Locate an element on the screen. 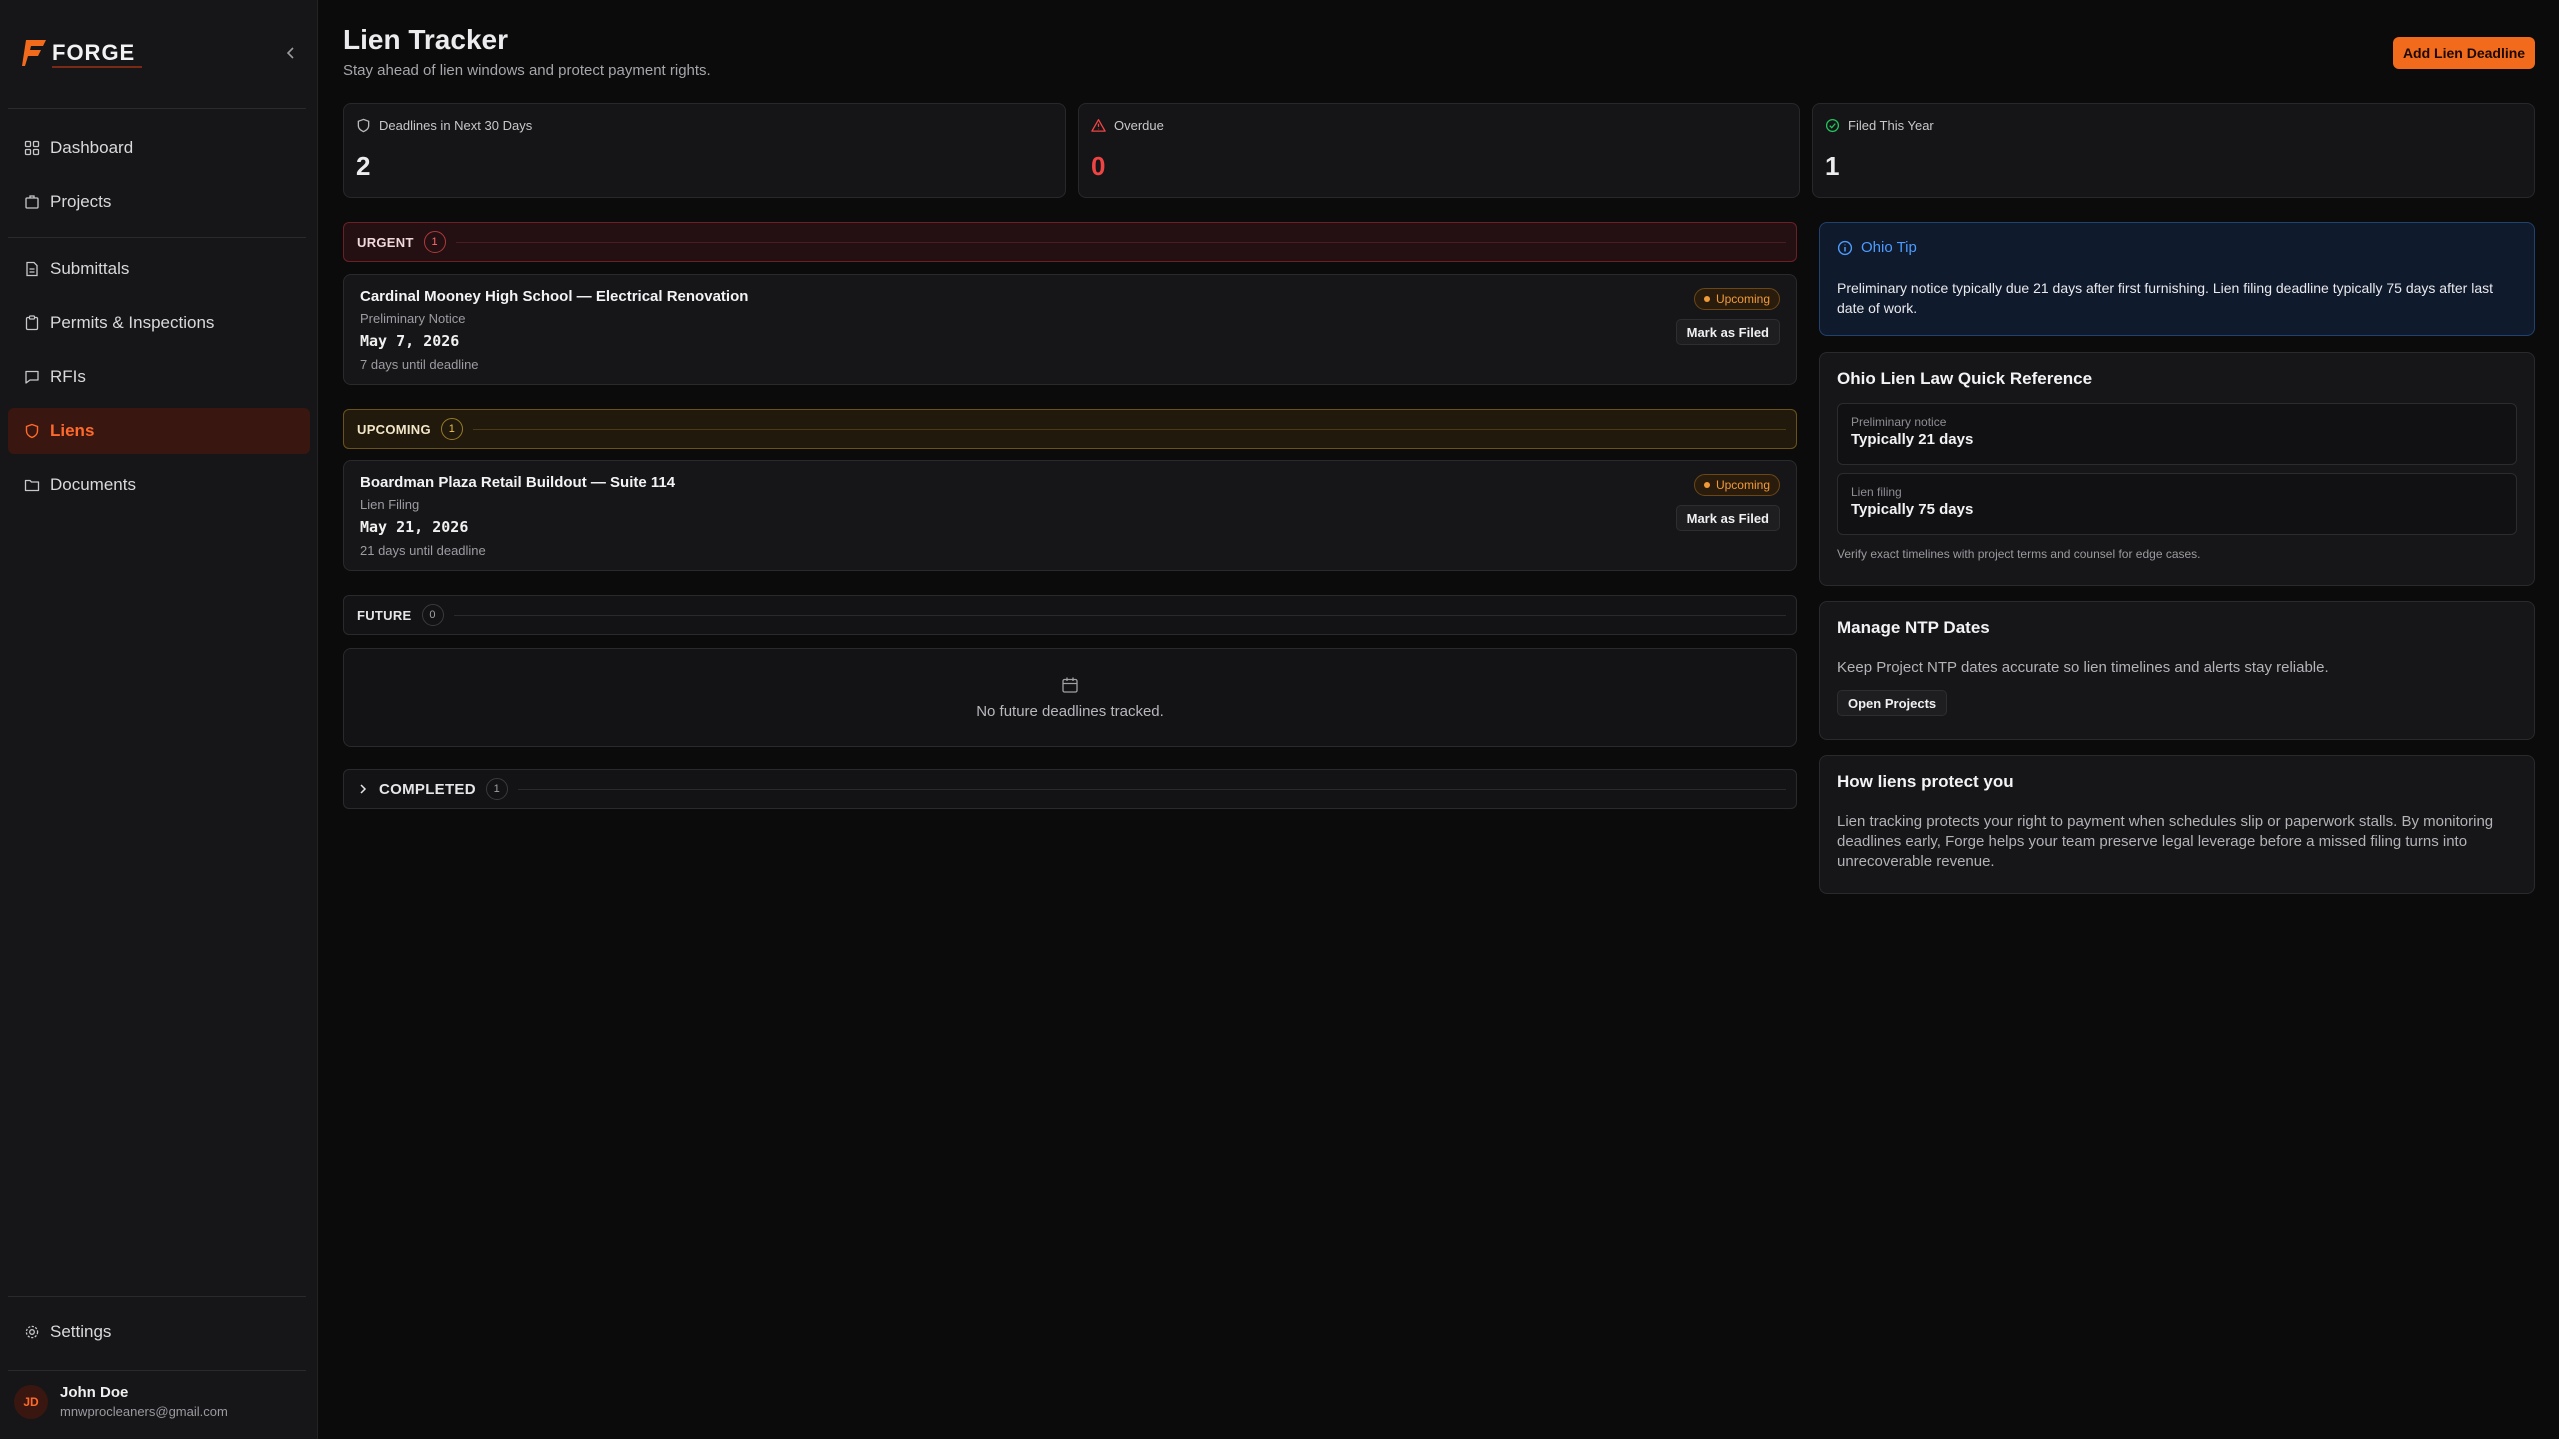 This screenshot has width=2559, height=1439. brand-logo: FORGE is located at coordinates (78, 53).